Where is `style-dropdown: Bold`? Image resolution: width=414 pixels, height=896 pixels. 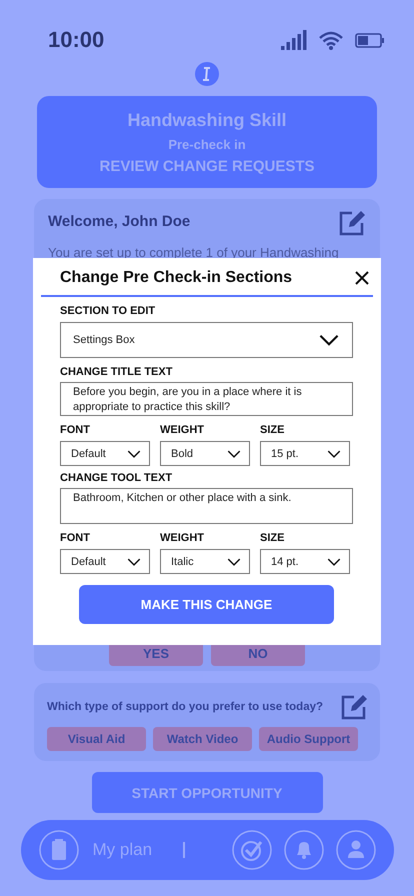 style-dropdown: Bold is located at coordinates (205, 453).